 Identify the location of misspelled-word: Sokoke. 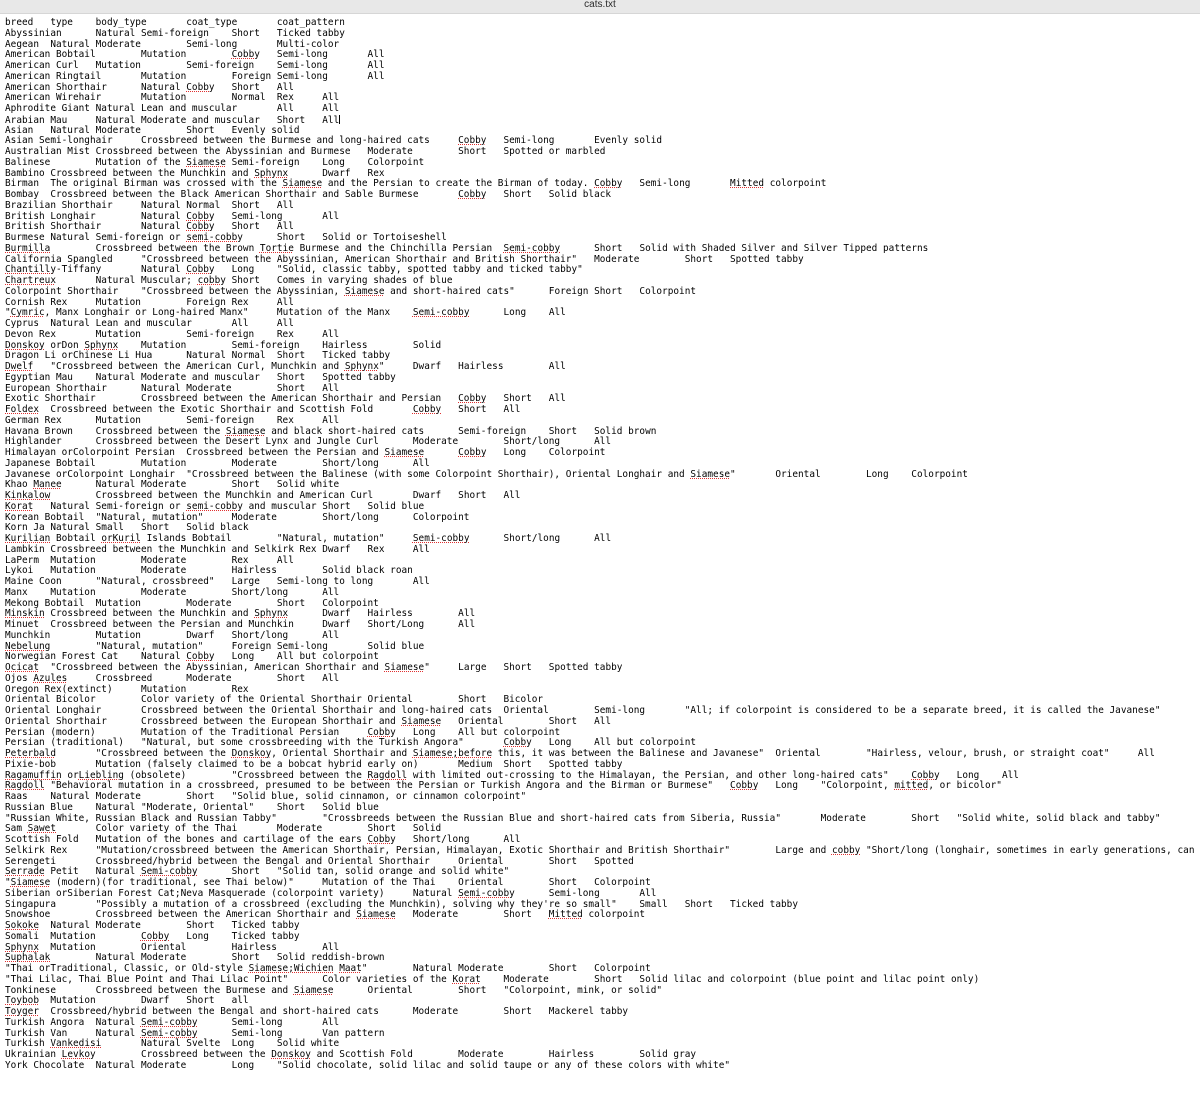
(22, 925).